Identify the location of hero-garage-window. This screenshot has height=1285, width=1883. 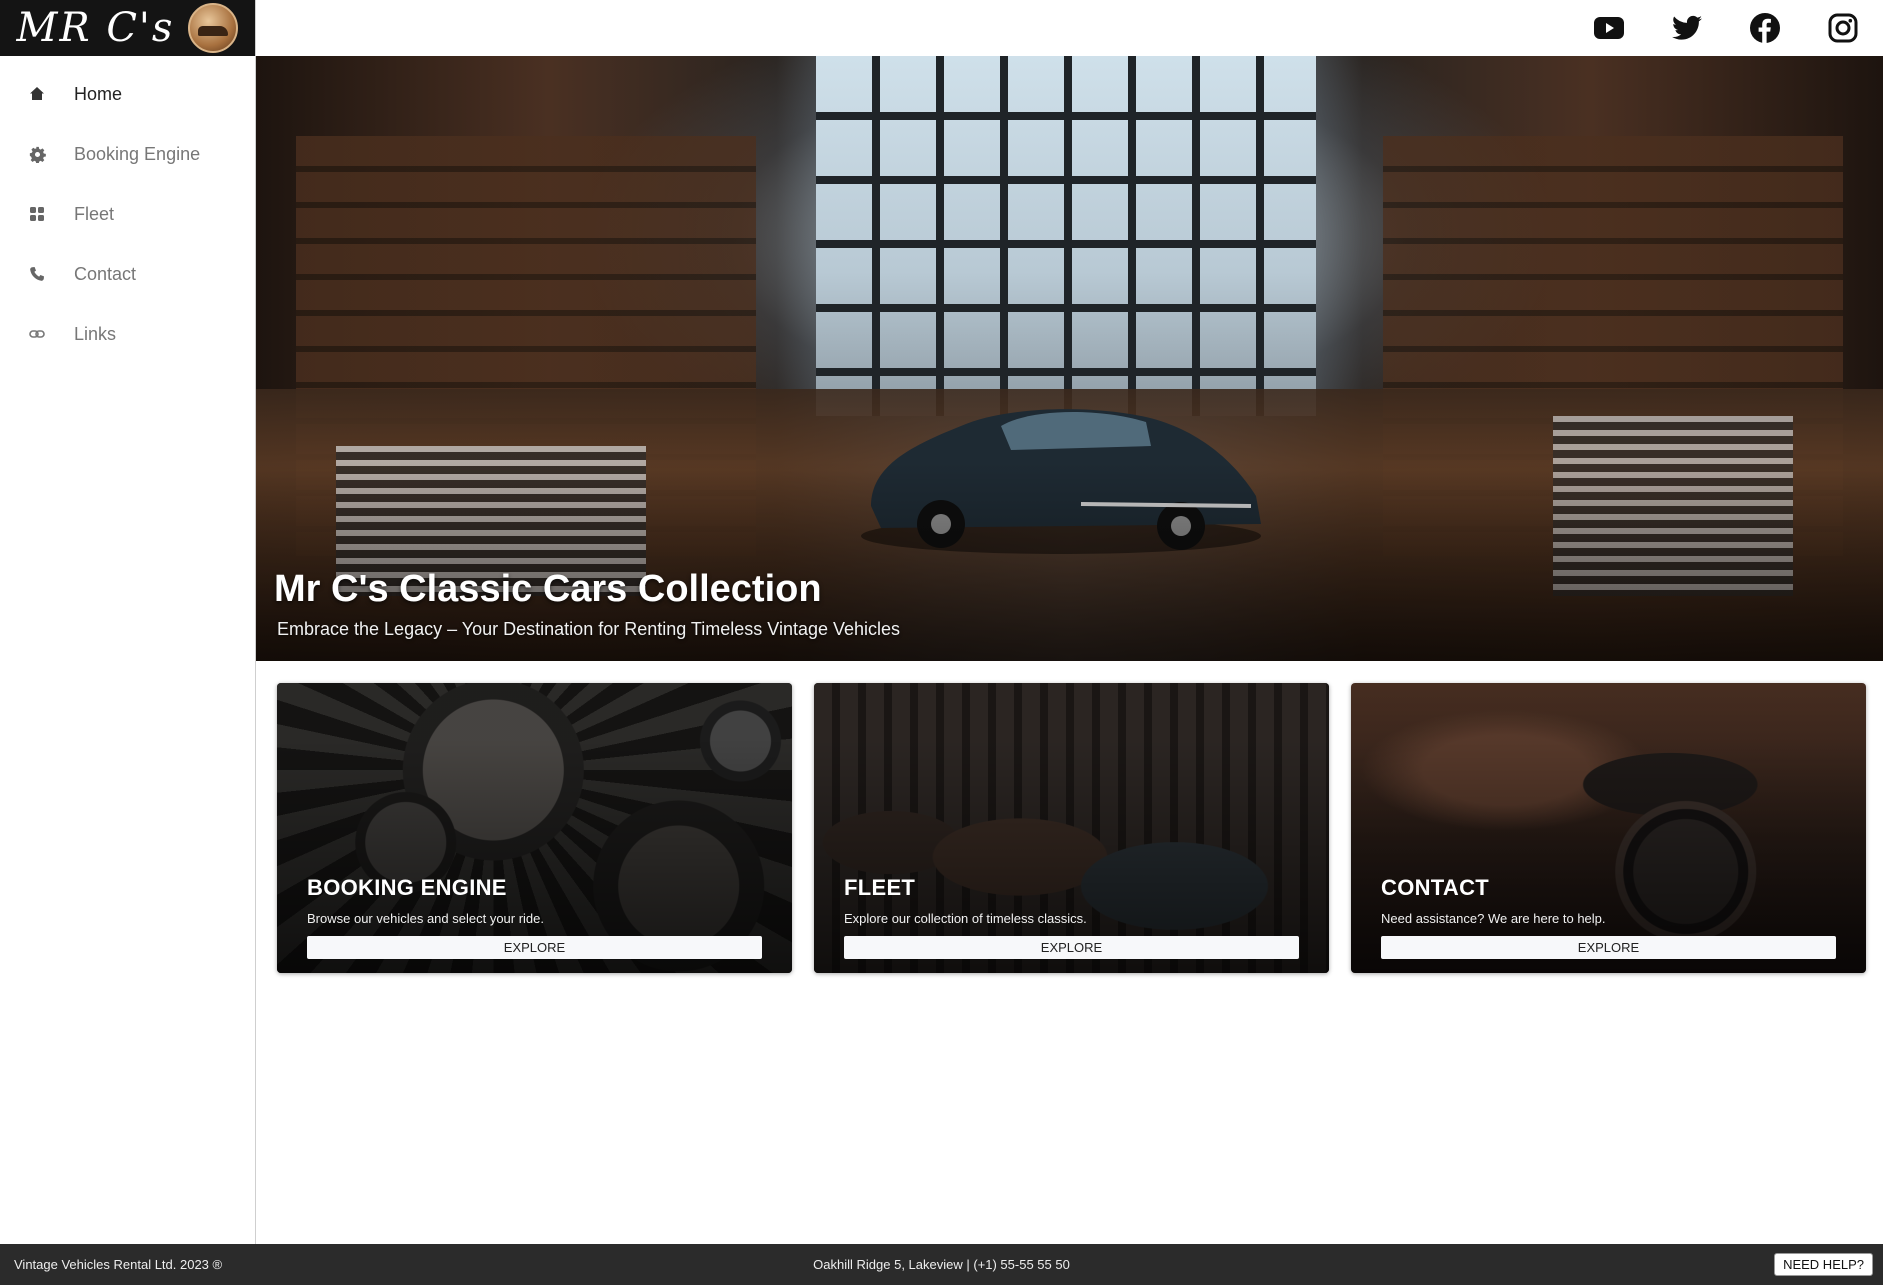
(1066, 236).